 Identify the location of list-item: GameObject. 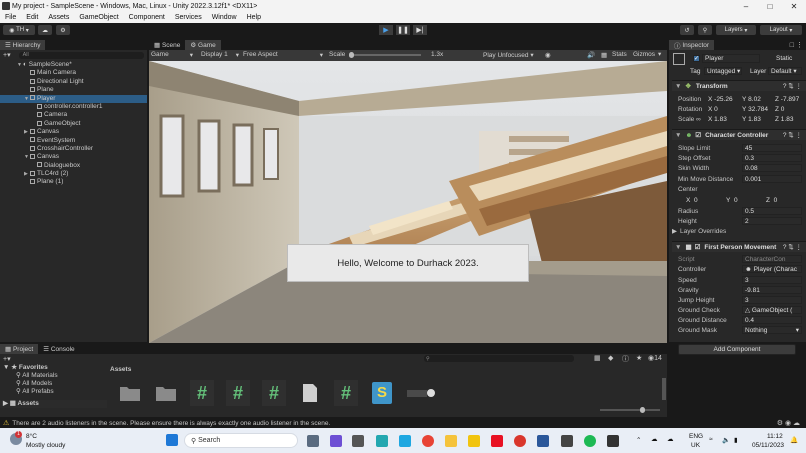
(73, 124).